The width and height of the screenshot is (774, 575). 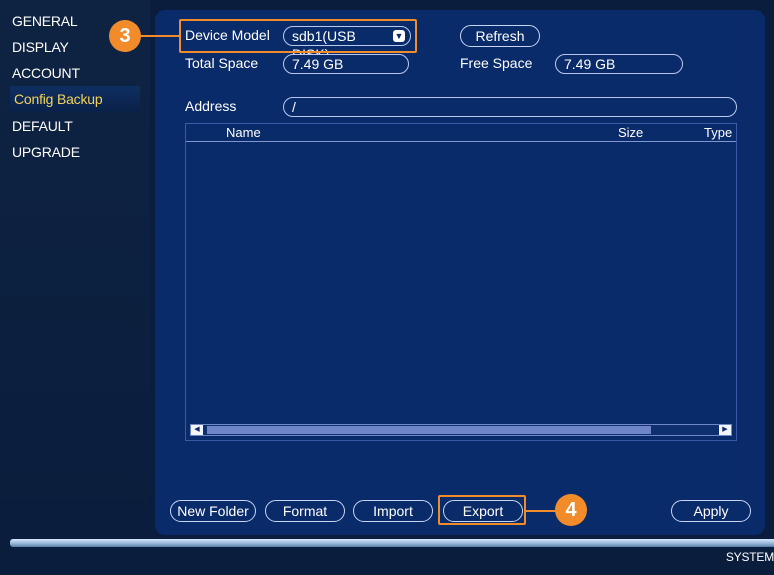 What do you see at coordinates (197, 430) in the screenshot?
I see `scroll-left-icon: ◀` at bounding box center [197, 430].